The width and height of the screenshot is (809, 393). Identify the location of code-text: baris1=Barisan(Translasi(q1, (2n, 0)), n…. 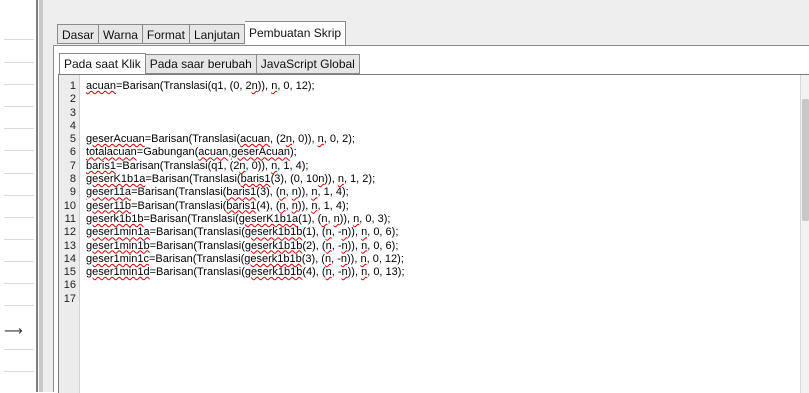
(197, 165).